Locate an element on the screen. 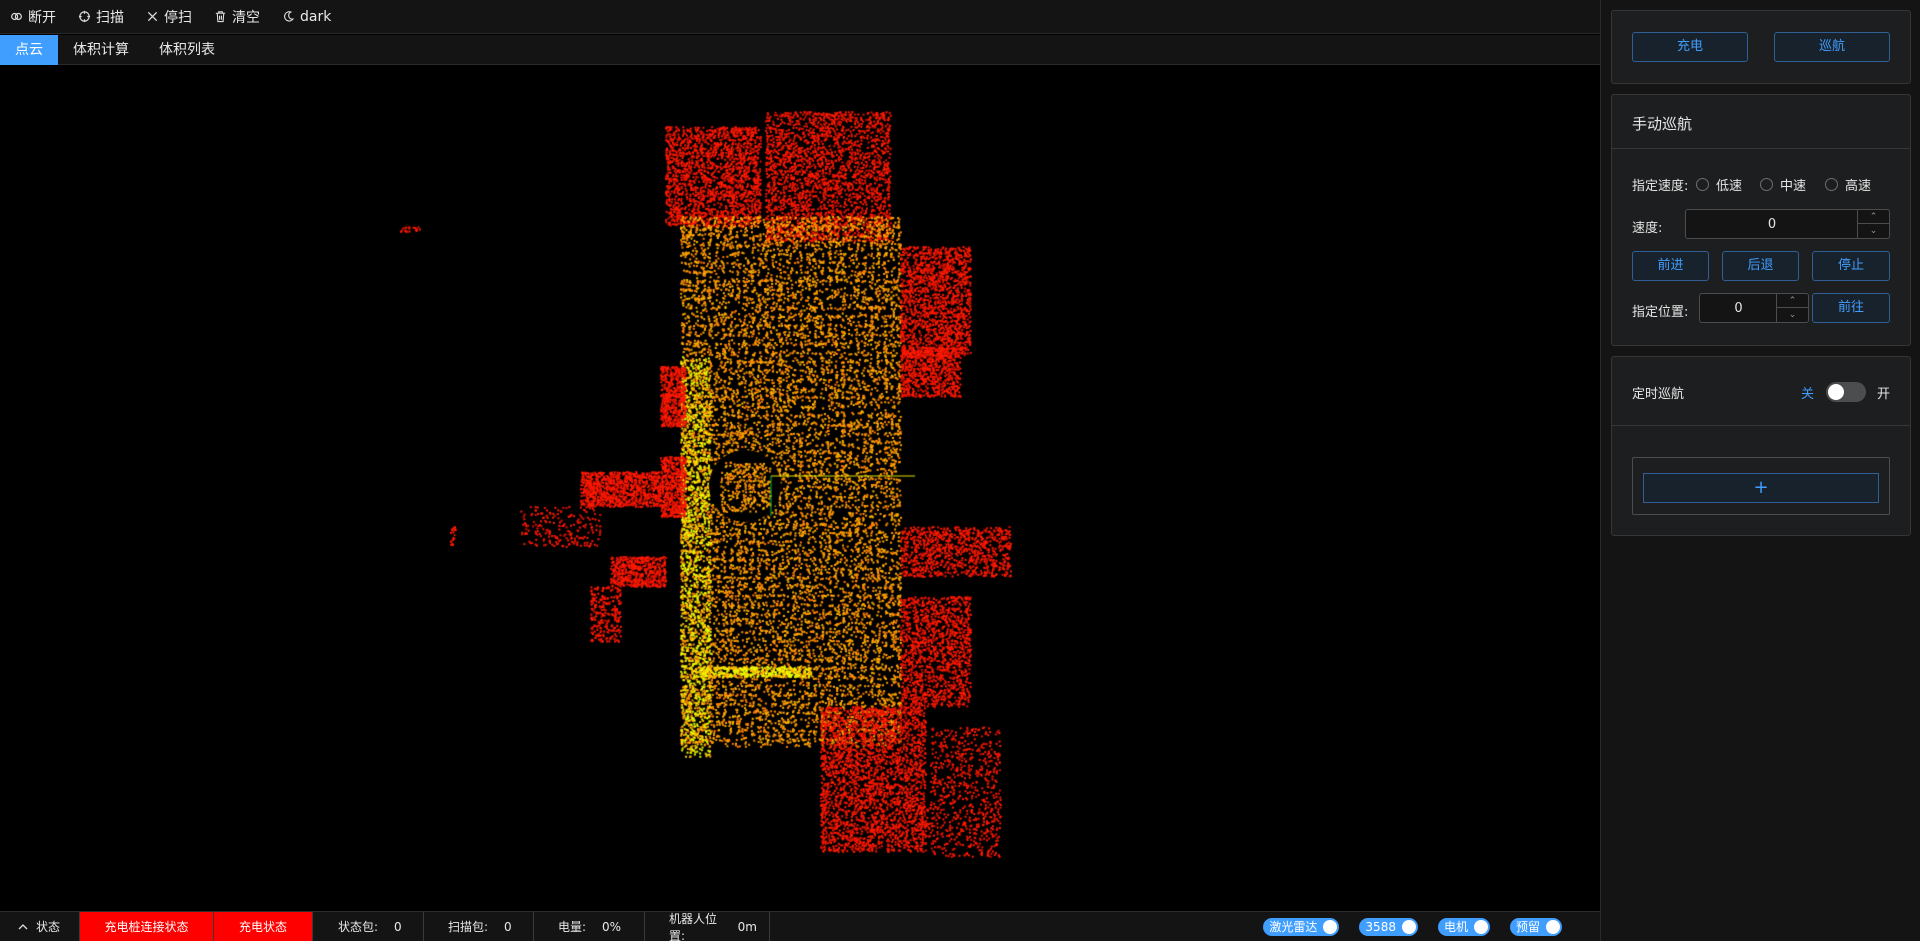 This screenshot has width=1920, height=941. charge-status: 充电状态 is located at coordinates (263, 926).